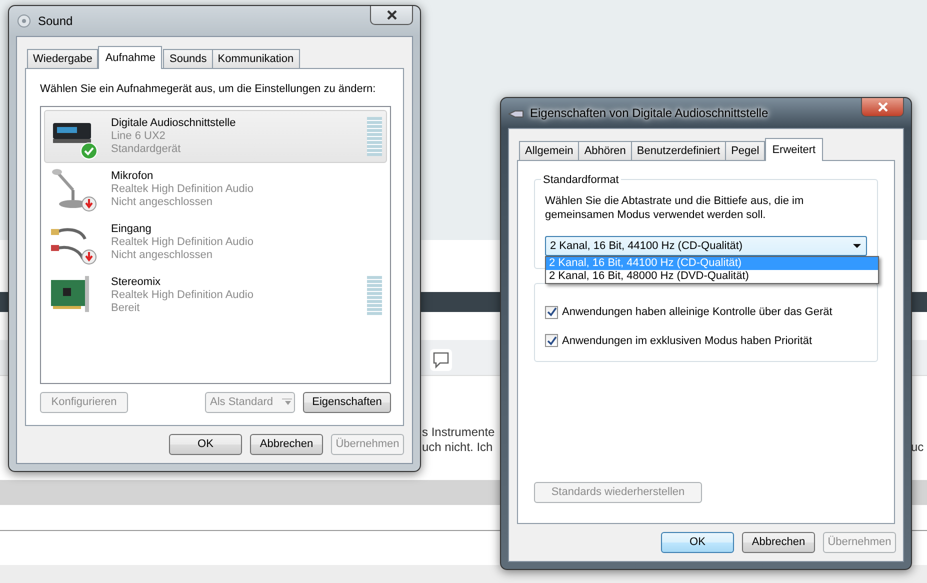 This screenshot has height=583, width=927. I want to click on format-dropdown: 2 Kanal, 16 Bit, 44100 Hz (CD-Qualität), so click(706, 246).